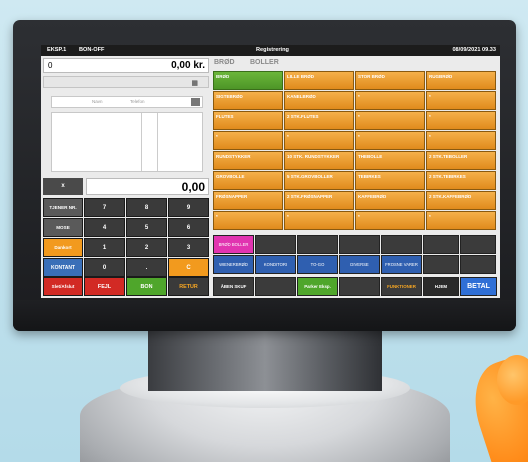  Describe the element at coordinates (248, 180) in the screenshot. I see `product-button: GROVBOLLE` at that location.